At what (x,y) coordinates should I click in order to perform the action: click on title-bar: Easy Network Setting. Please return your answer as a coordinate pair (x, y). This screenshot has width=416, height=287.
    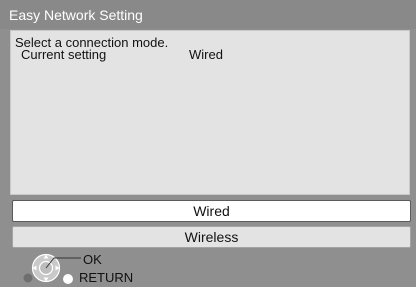
    Looking at the image, I should click on (208, 14).